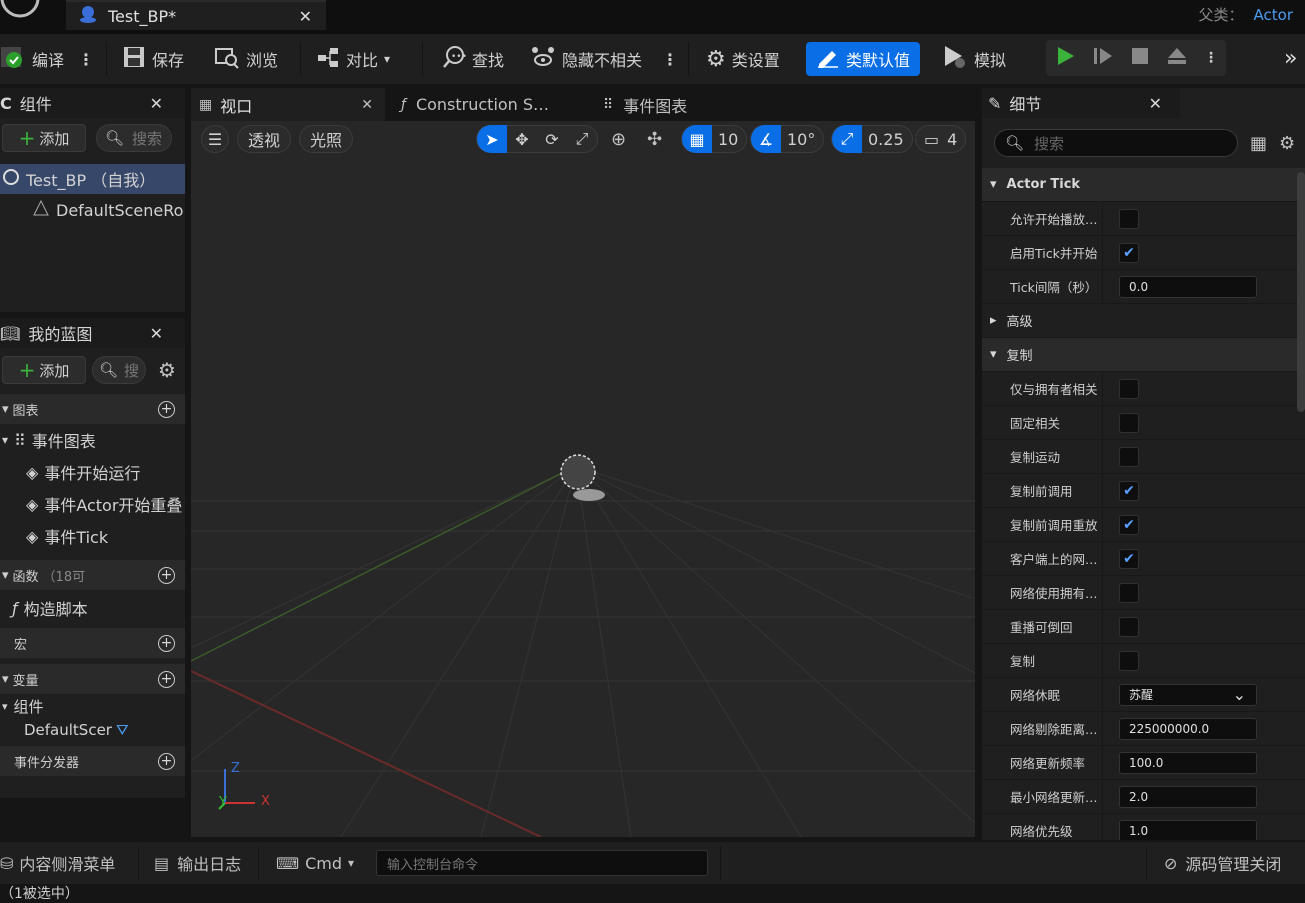 This screenshot has width=1305, height=903. I want to click on section-dispatchers: 事件分发器 +, so click(92, 761).